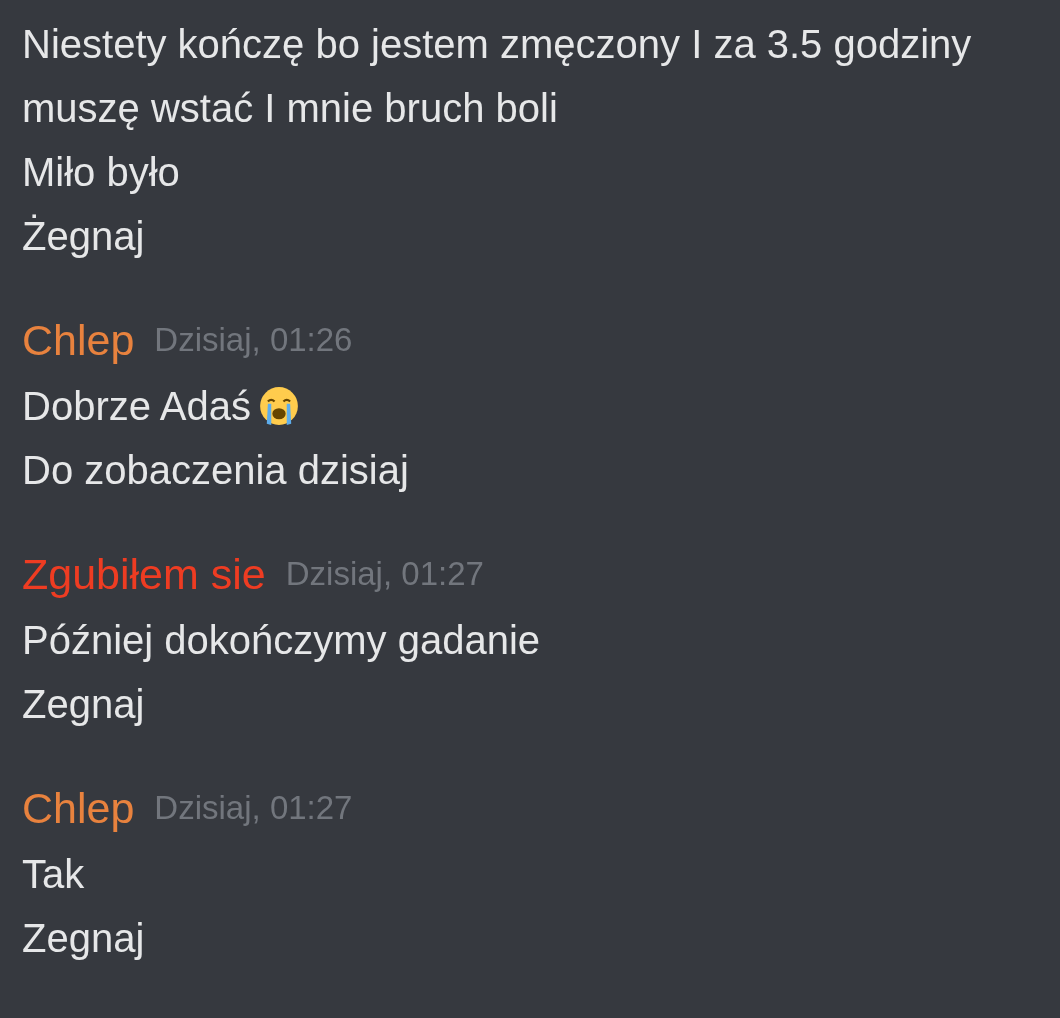  Describe the element at coordinates (83, 236) in the screenshot. I see `message-text: Żegnaj` at that location.